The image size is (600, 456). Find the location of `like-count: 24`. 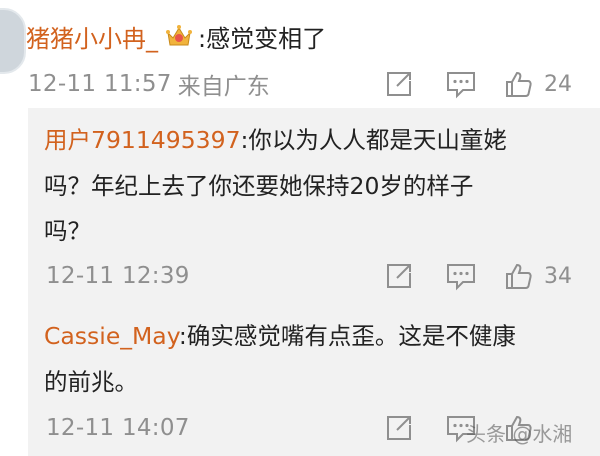

like-count: 24 is located at coordinates (558, 84).